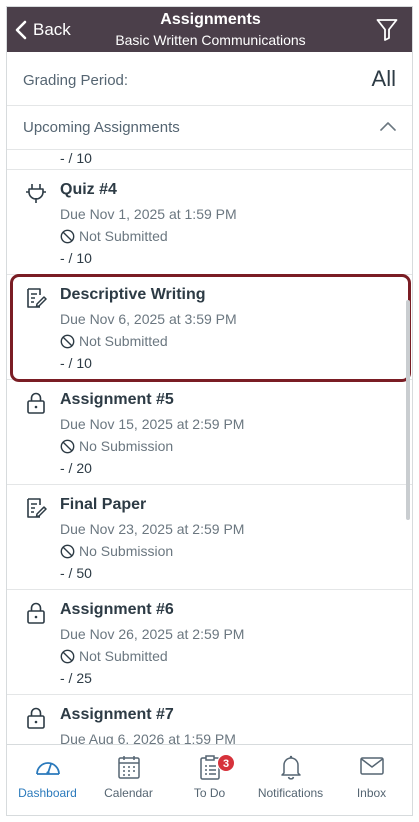 This screenshot has height=822, width=419. Describe the element at coordinates (209, 79) in the screenshot. I see `grading-period-row: Grading Period: All` at that location.